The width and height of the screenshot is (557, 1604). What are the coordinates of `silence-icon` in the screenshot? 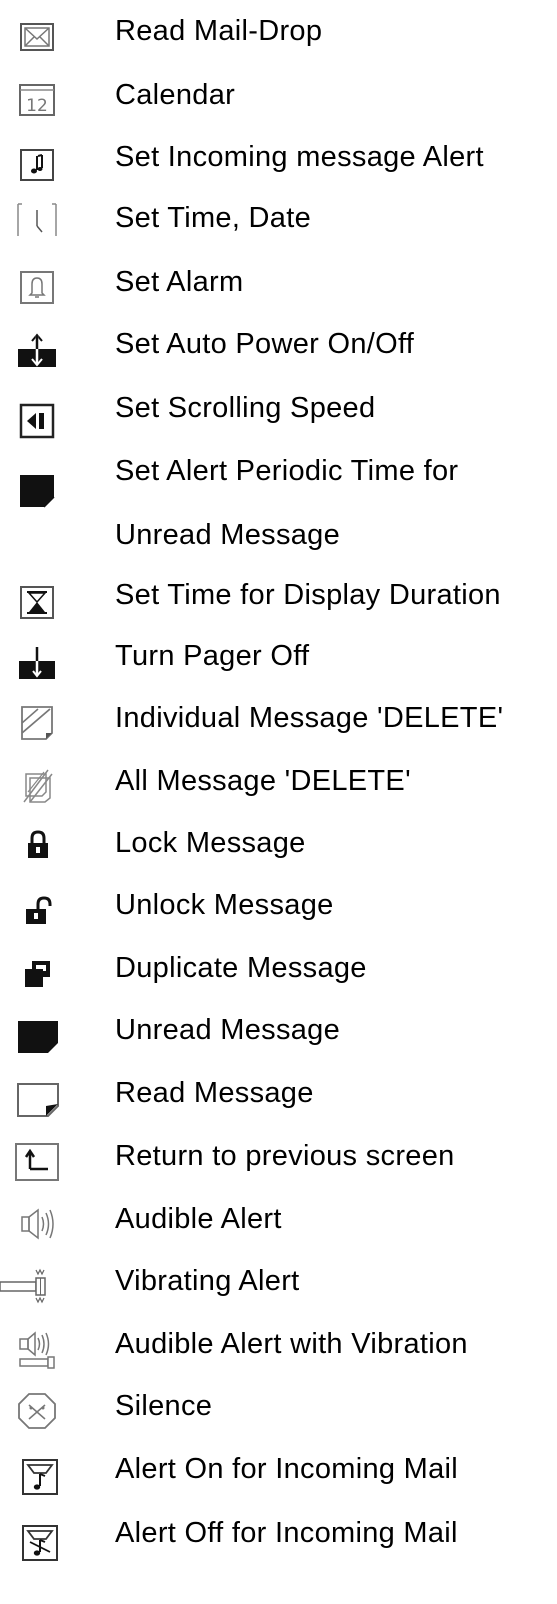 It's located at (37, 1411).